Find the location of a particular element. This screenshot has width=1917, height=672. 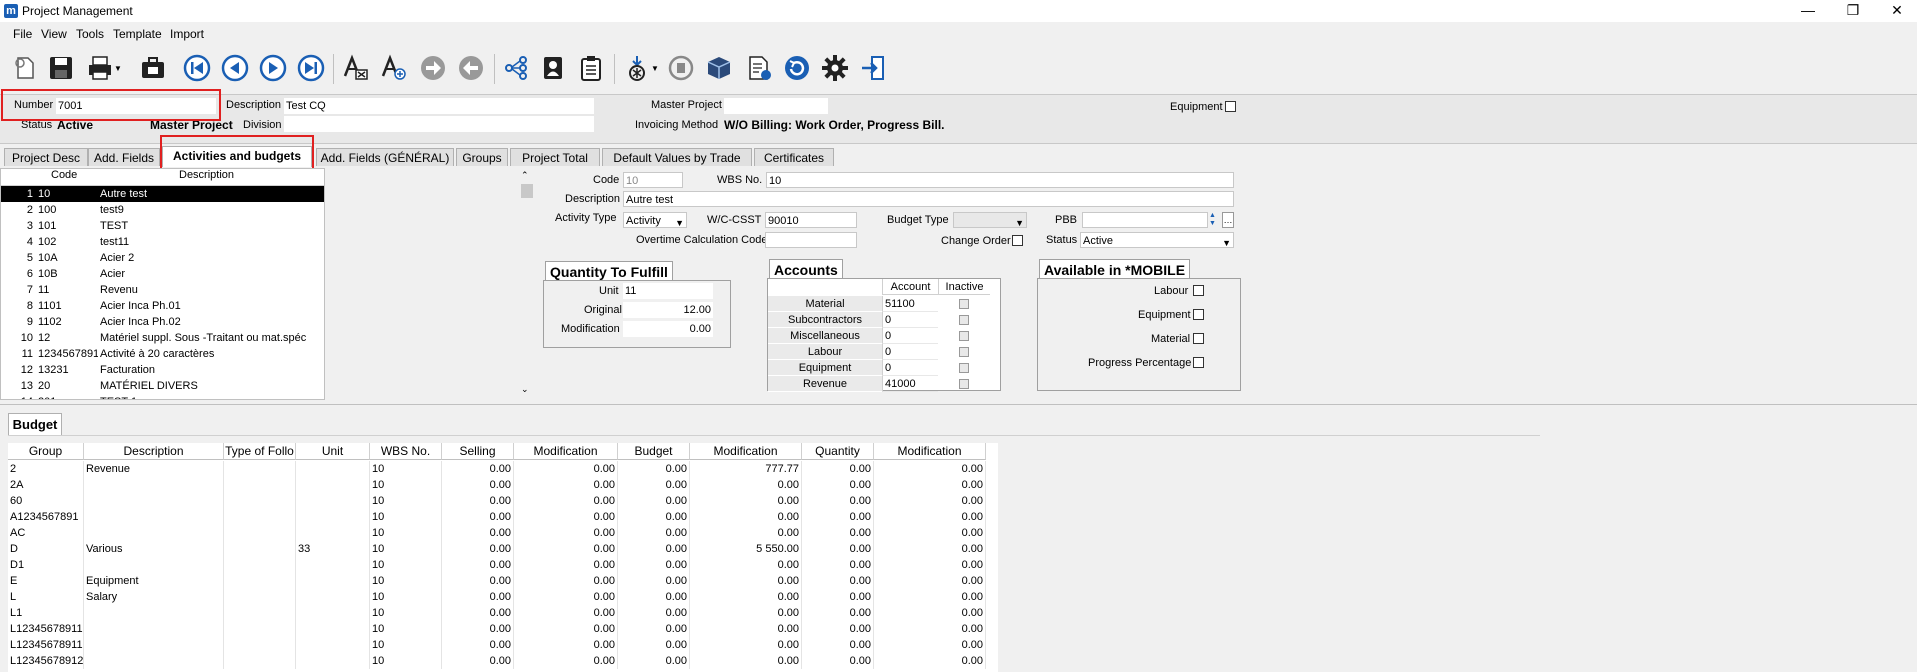

overtime-field is located at coordinates (811, 240).